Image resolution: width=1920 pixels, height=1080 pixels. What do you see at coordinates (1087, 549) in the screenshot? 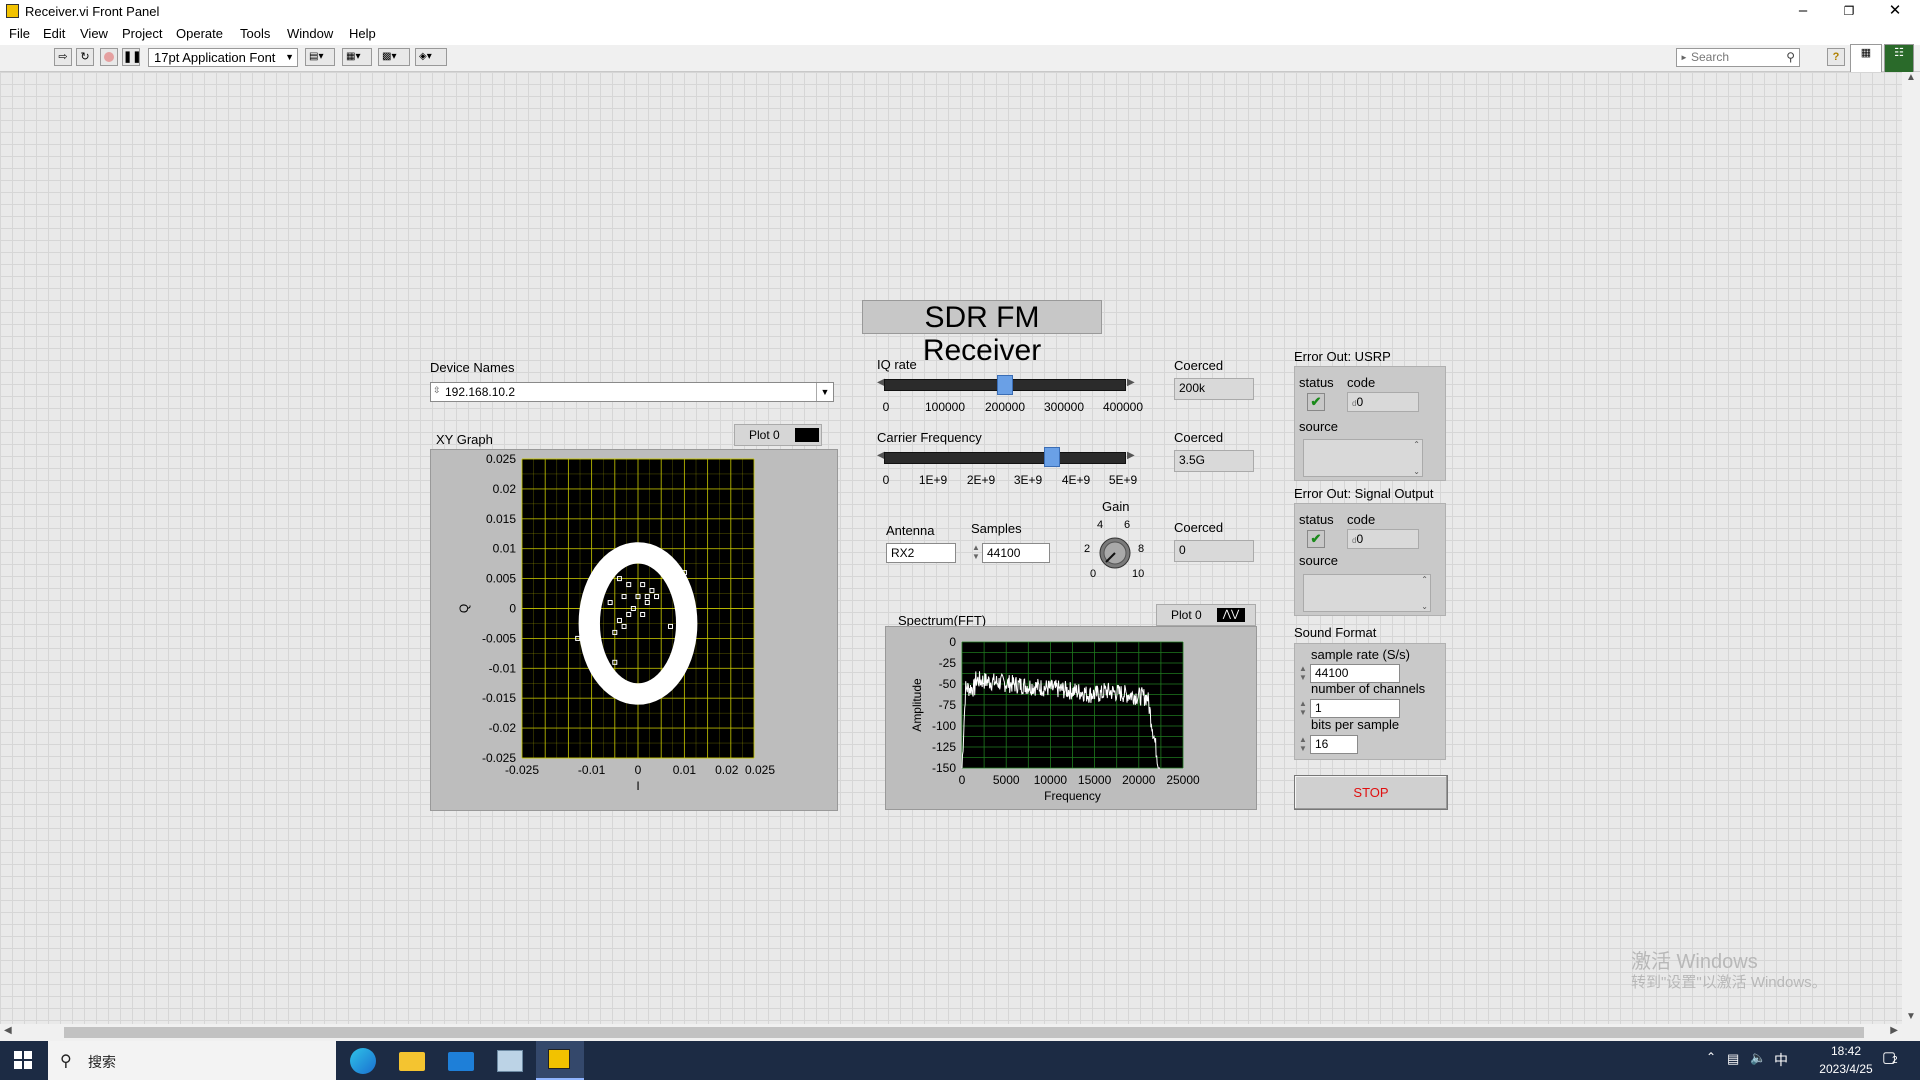
I see `gain-tick: 2` at bounding box center [1087, 549].